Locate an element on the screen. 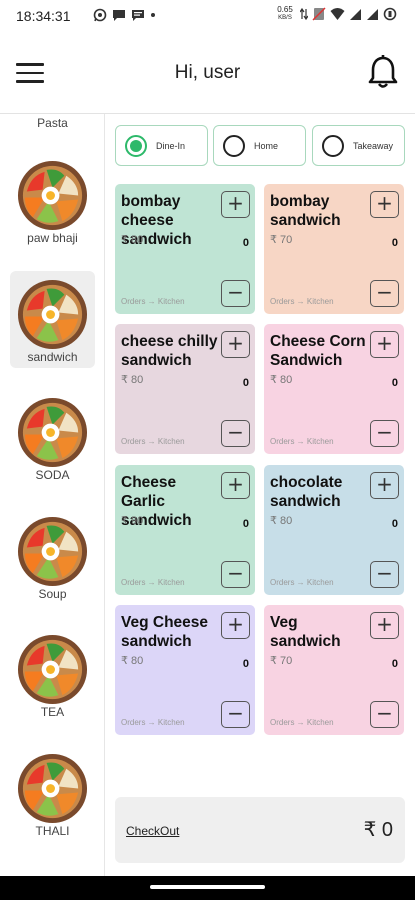 This screenshot has height=900, width=415. order-type-option: Dine-In is located at coordinates (161, 145).